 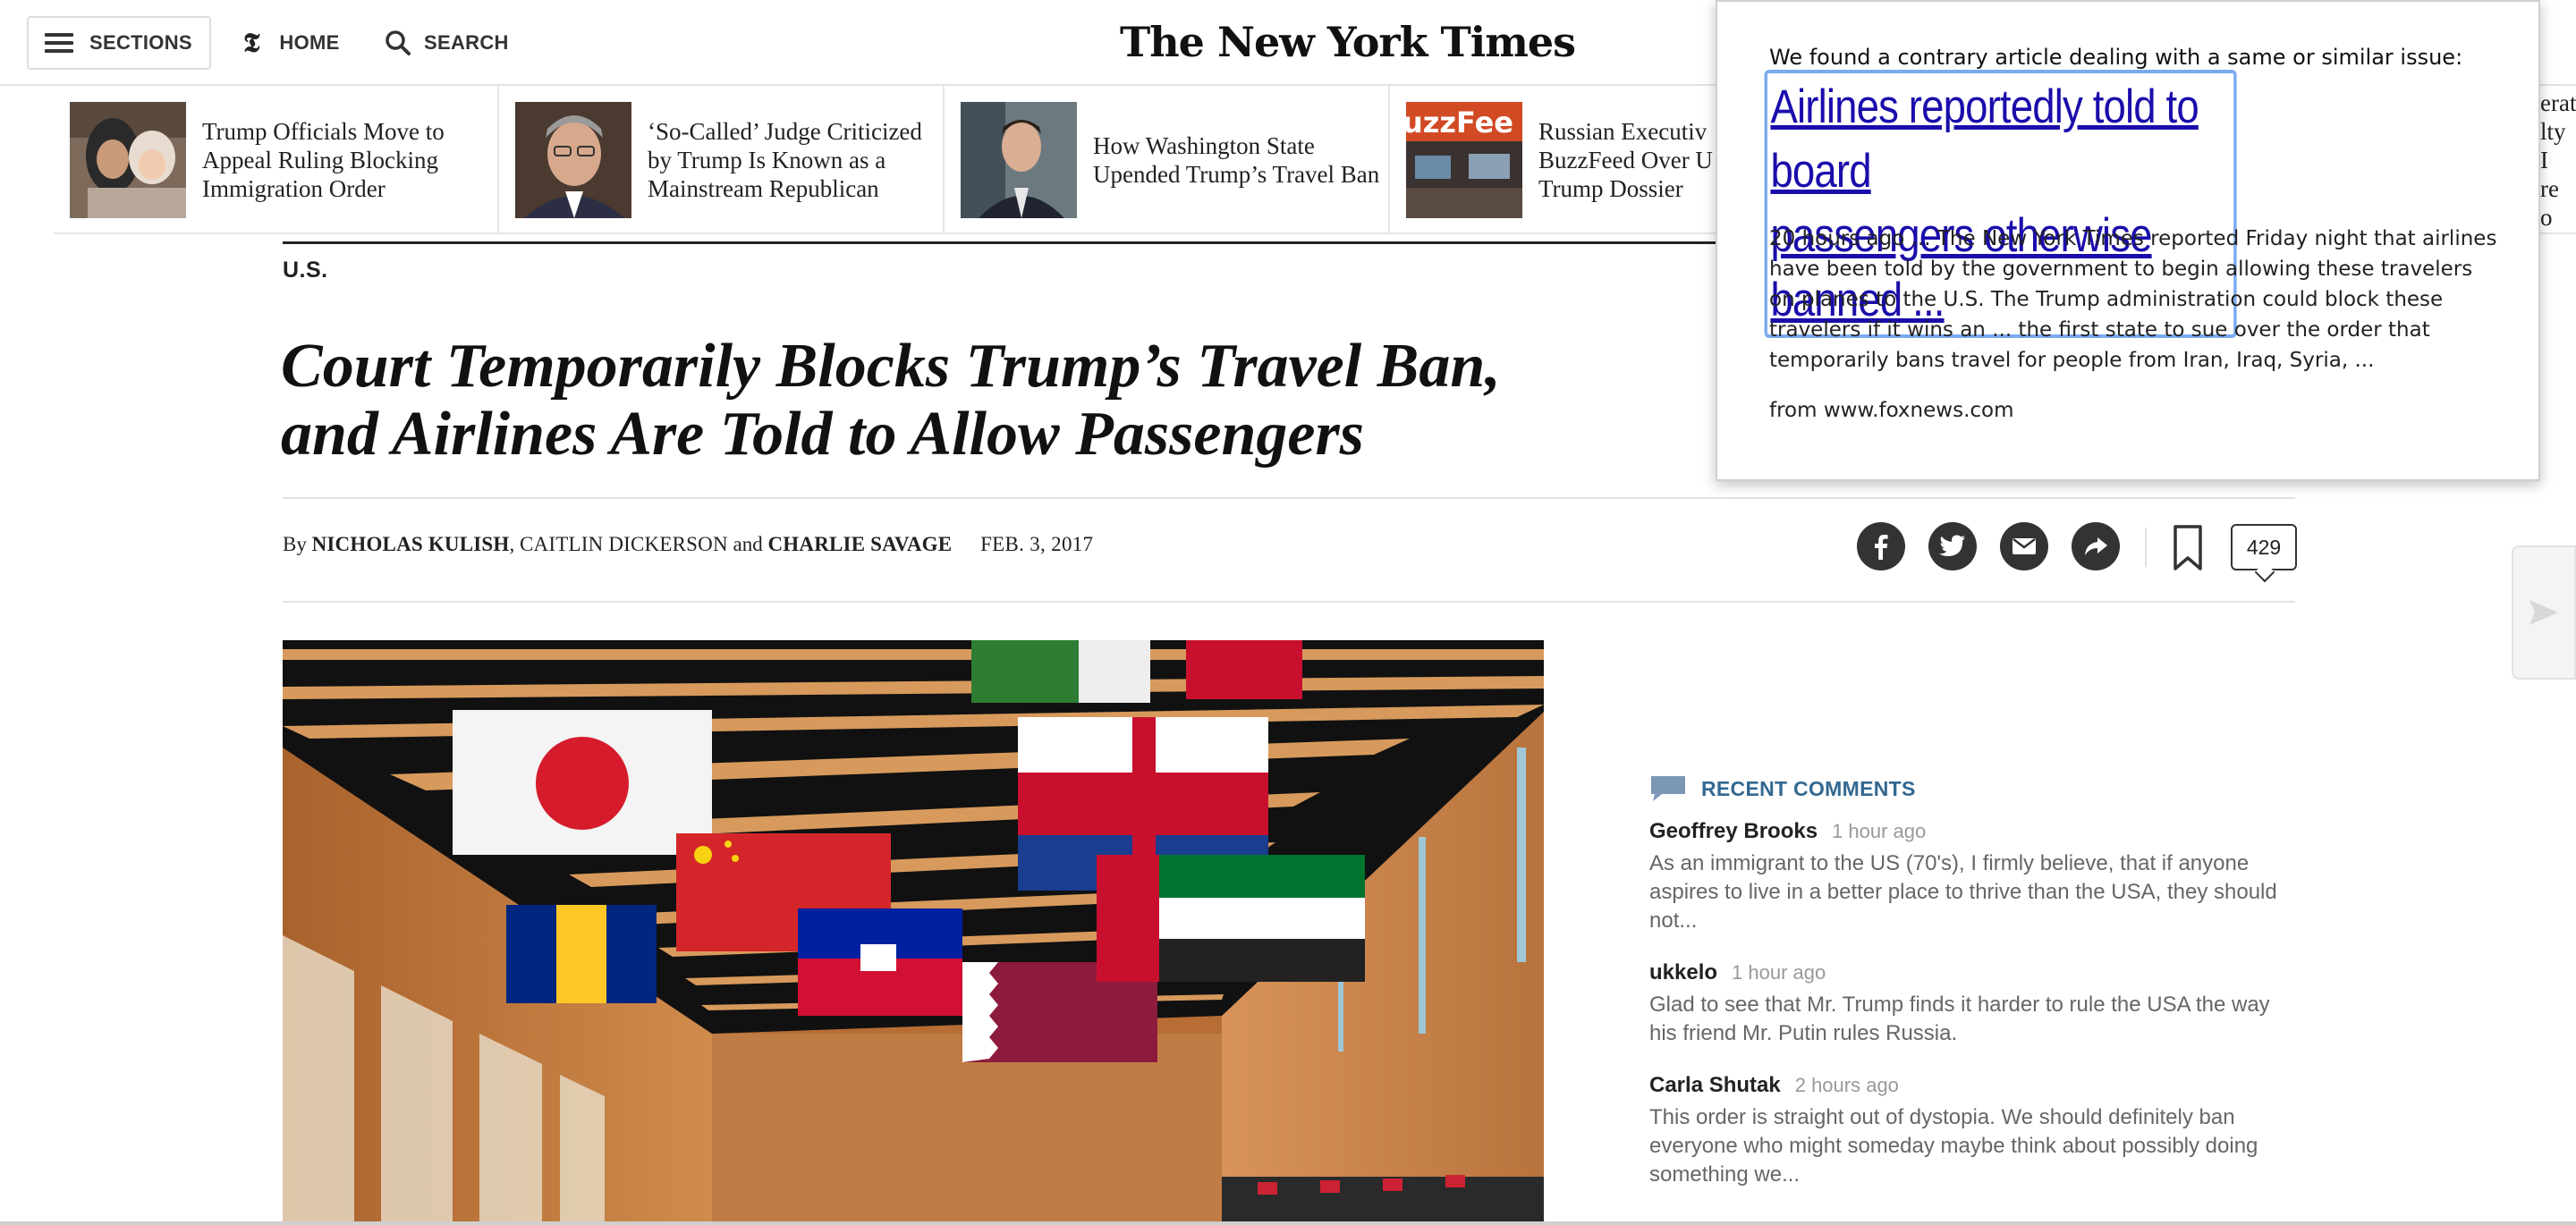 What do you see at coordinates (1288, 1223) in the screenshot?
I see `window-bottom-edge` at bounding box center [1288, 1223].